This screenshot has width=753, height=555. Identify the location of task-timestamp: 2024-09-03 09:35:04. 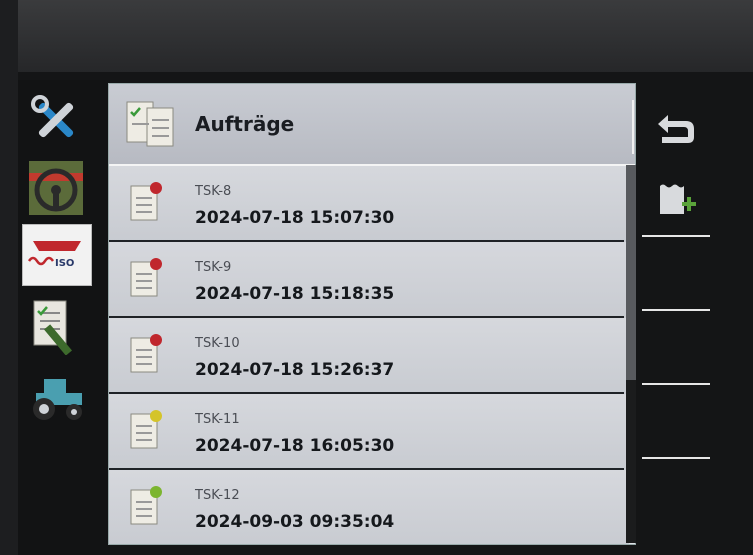
(295, 522).